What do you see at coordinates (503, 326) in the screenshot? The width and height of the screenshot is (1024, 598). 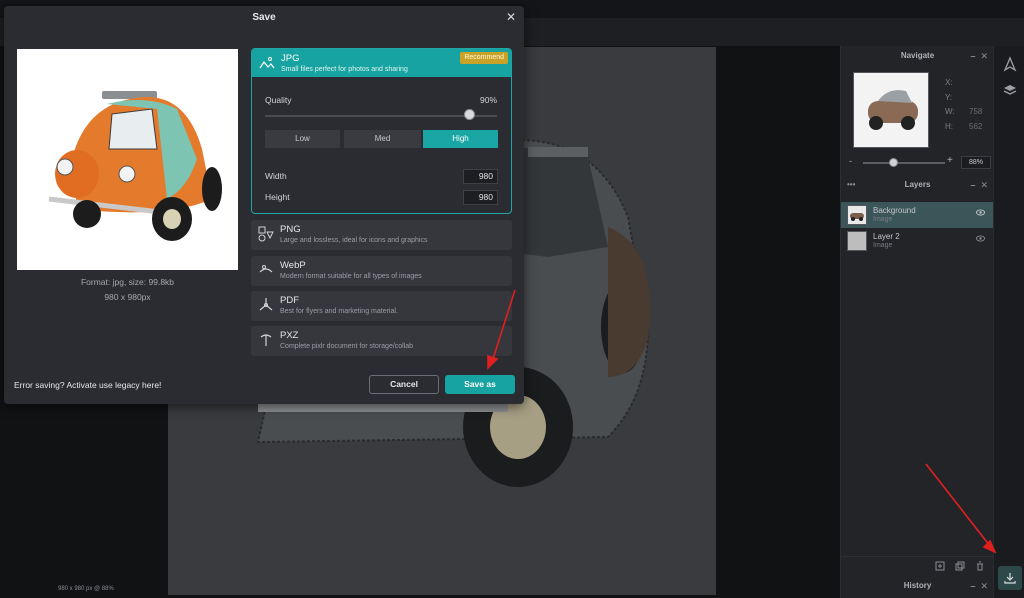 I see `arrow-to-save-as` at bounding box center [503, 326].